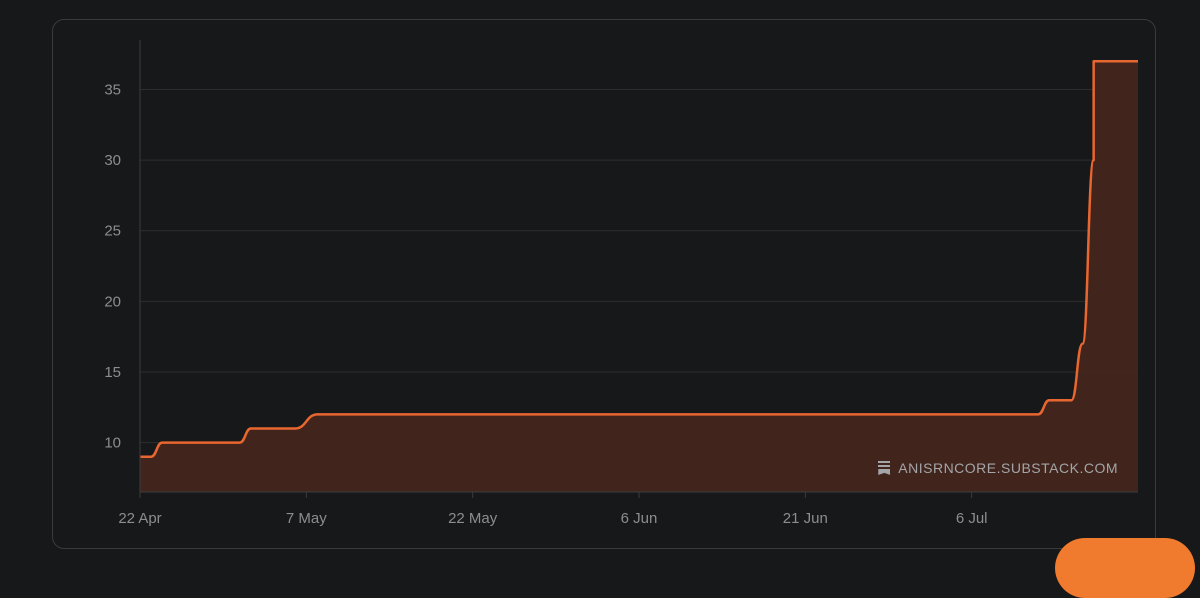 The image size is (1200, 598). What do you see at coordinates (1125, 568) in the screenshot?
I see `floating-action-button` at bounding box center [1125, 568].